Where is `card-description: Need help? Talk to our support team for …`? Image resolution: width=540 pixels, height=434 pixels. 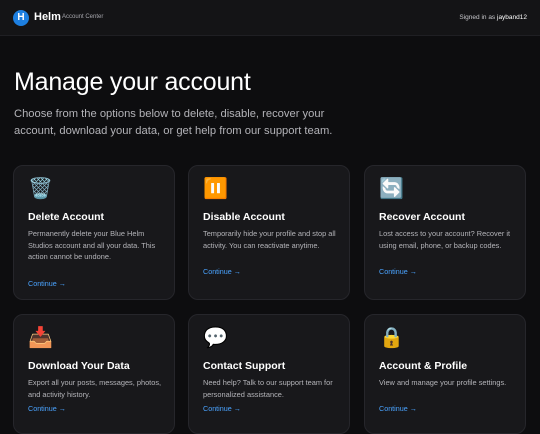 card-description: Need help? Talk to our support team for … is located at coordinates (268, 388).